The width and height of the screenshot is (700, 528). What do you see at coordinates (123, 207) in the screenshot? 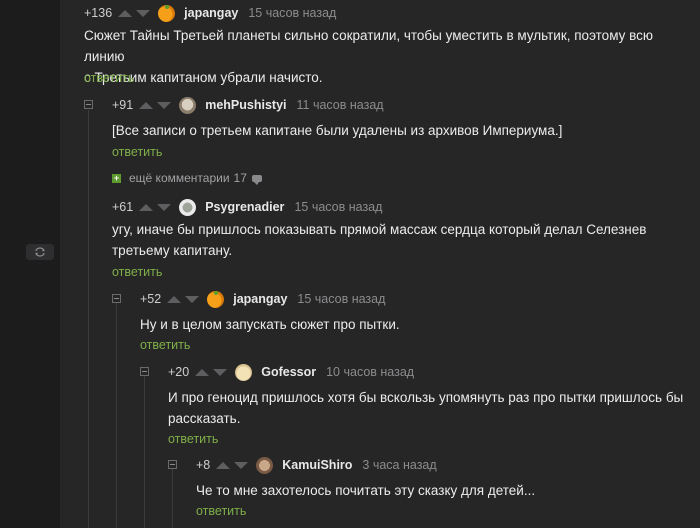
I see `comment-rating: +61` at bounding box center [123, 207].